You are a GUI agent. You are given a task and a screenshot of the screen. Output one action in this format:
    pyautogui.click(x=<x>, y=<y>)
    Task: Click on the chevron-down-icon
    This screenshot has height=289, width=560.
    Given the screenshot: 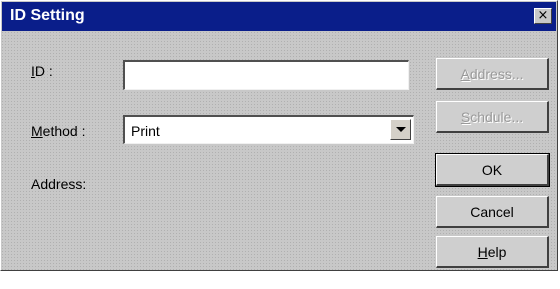 What is the action you would take?
    pyautogui.click(x=401, y=129)
    